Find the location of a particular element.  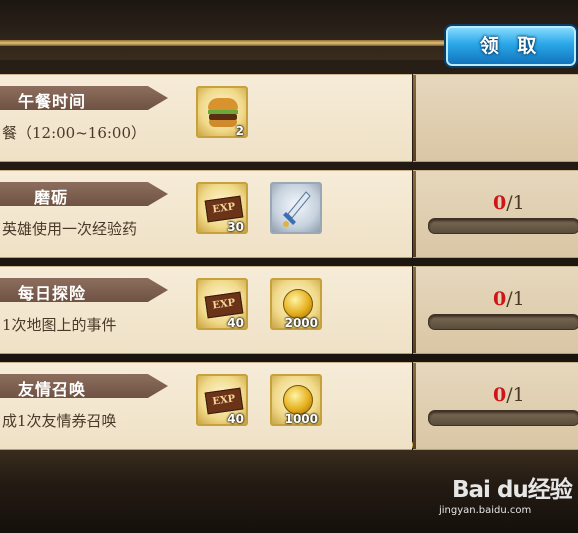

reward-quantity: 1000 is located at coordinates (301, 419).